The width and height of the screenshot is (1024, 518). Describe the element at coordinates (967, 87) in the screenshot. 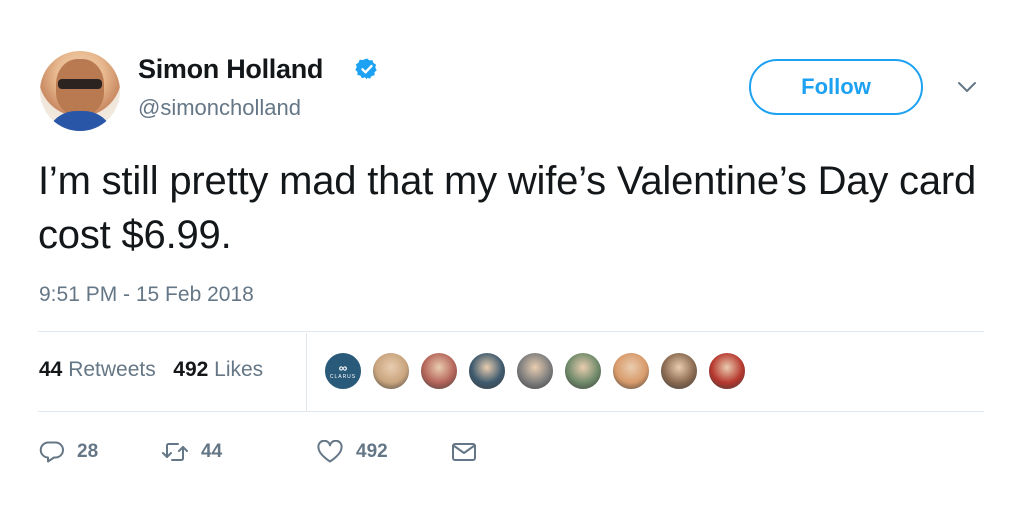

I see `chevron-down-icon` at that location.